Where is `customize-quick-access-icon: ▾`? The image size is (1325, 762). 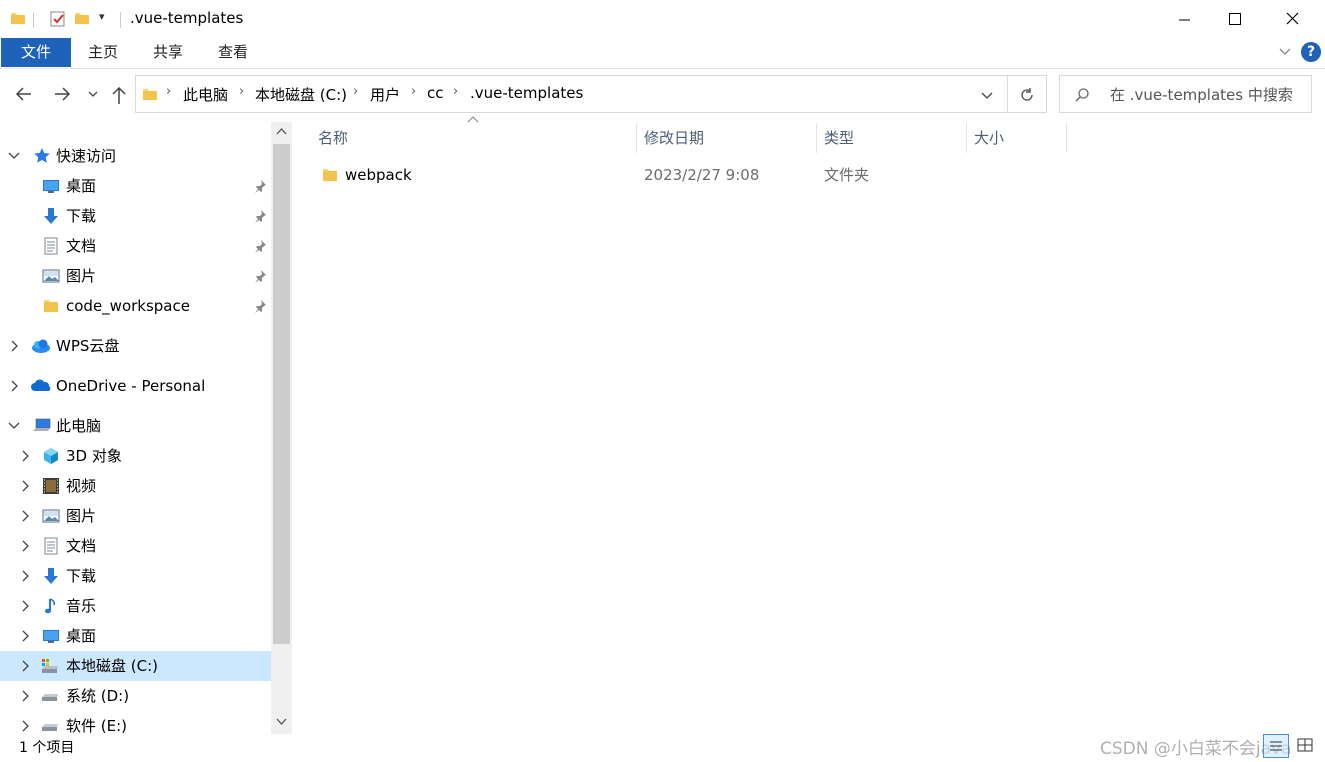
customize-quick-access-icon: ▾ is located at coordinates (102, 16).